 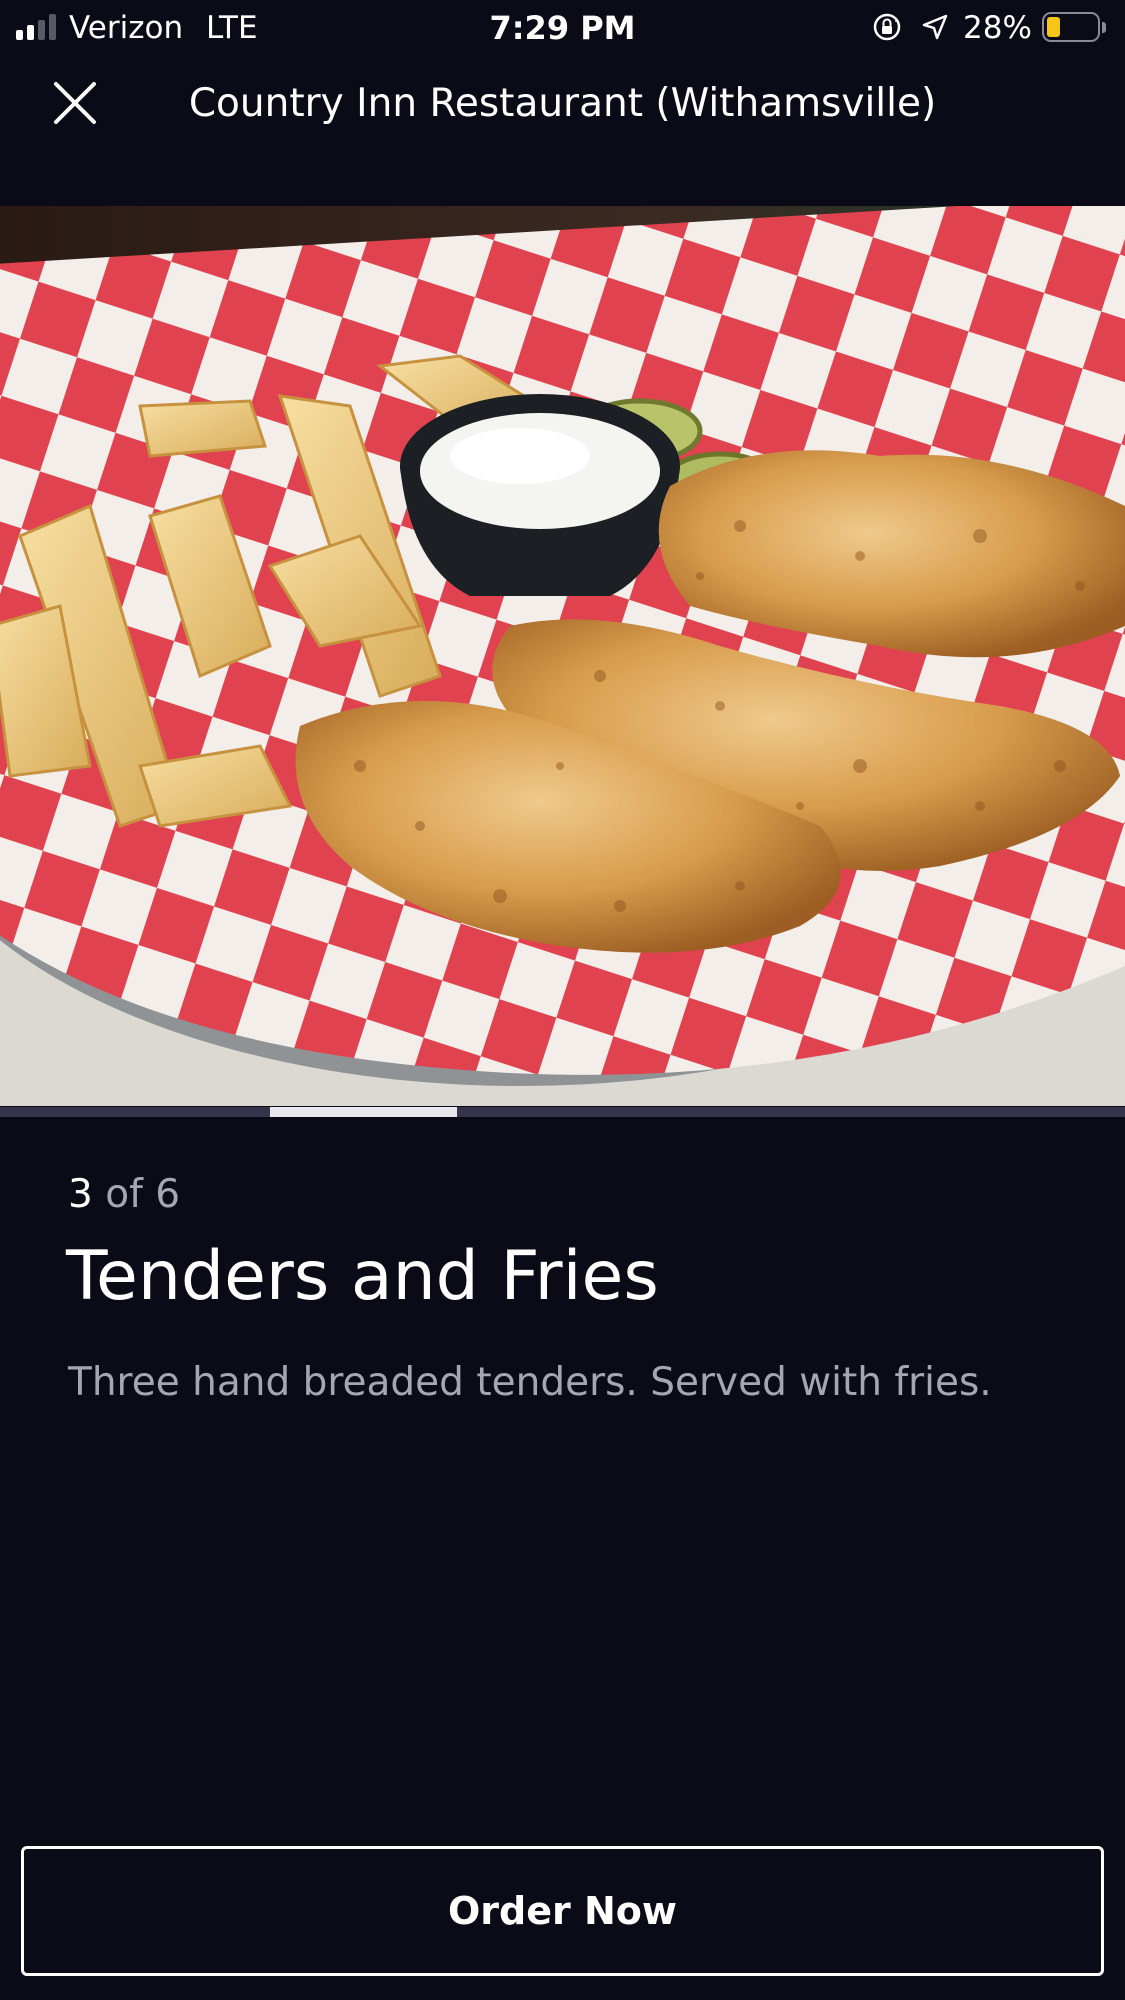 I want to click on carousel-current-indicator, so click(x=363, y=1112).